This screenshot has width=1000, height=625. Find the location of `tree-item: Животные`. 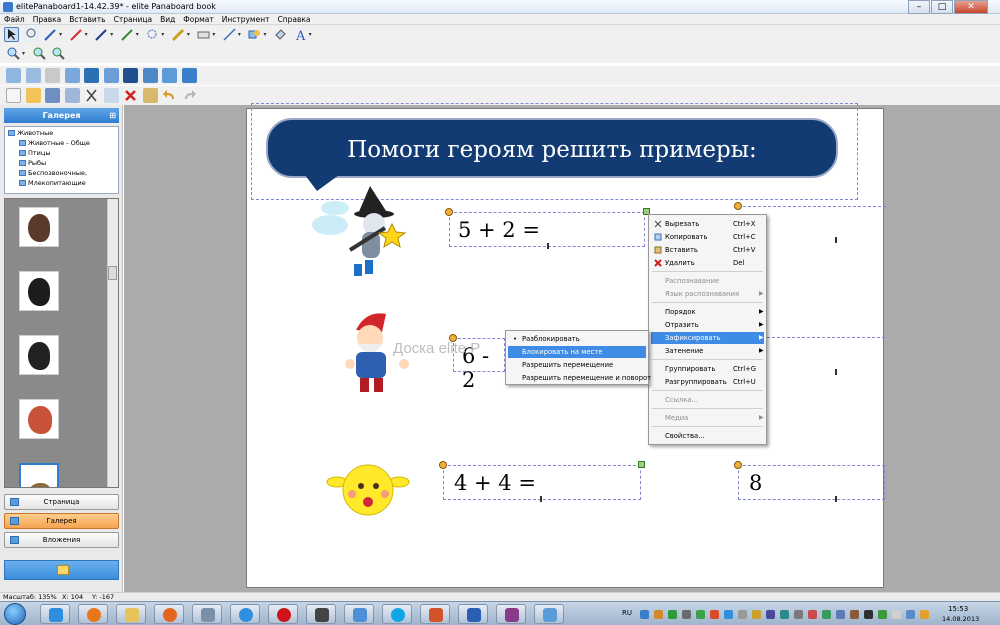

tree-item: Животные is located at coordinates (30, 133).